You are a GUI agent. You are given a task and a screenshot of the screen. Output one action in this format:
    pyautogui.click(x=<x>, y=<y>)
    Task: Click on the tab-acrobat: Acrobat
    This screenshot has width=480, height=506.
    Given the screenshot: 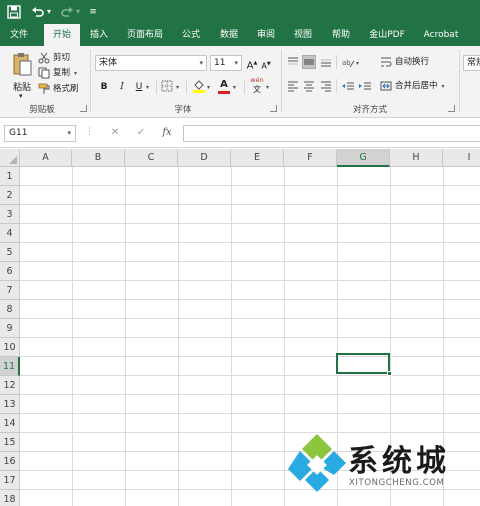 What is the action you would take?
    pyautogui.click(x=441, y=35)
    